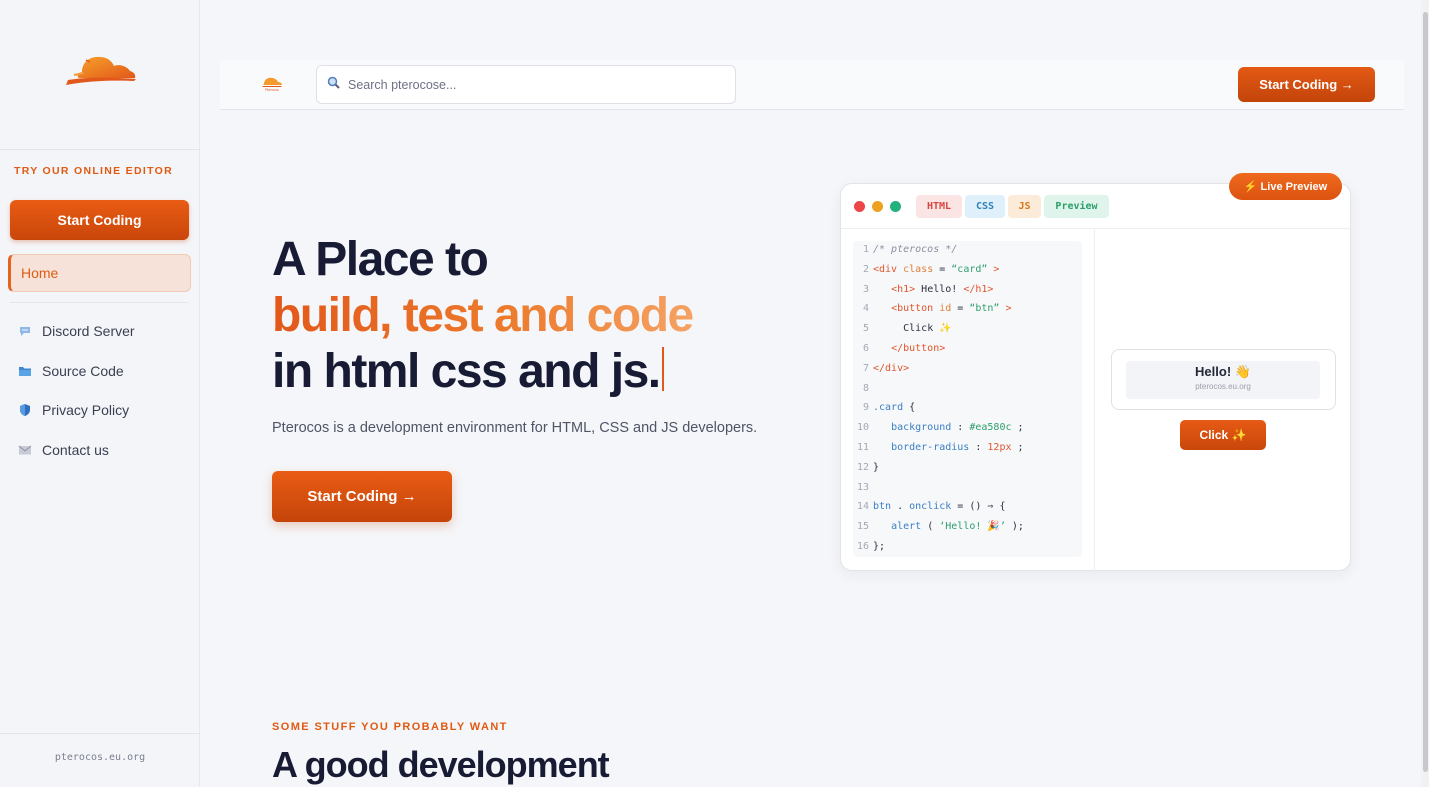 This screenshot has height=787, width=1429. Describe the element at coordinates (100, 149) in the screenshot. I see `sidebar-divider` at that location.